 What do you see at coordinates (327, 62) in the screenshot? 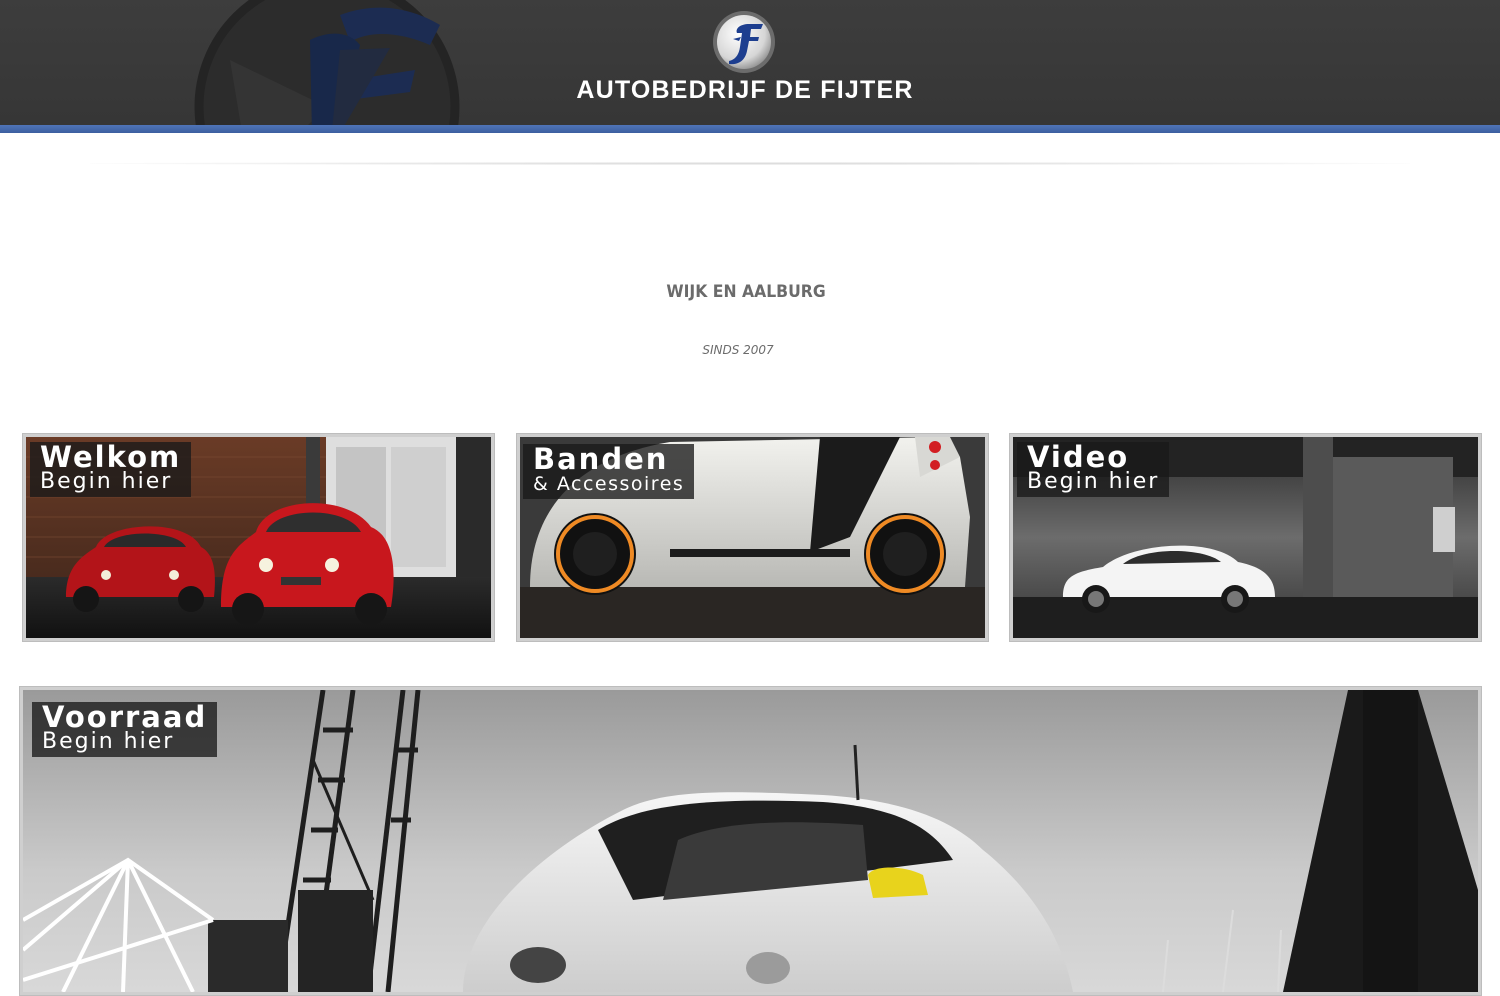
I see `background-logo-emblem` at bounding box center [327, 62].